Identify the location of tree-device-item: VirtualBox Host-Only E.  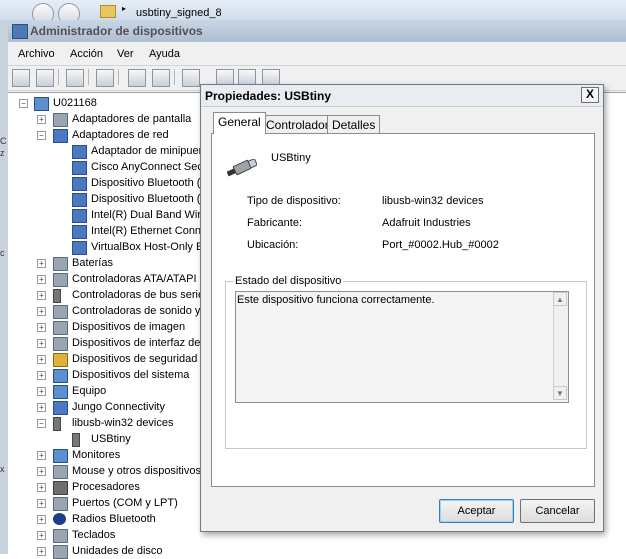
(147, 247).